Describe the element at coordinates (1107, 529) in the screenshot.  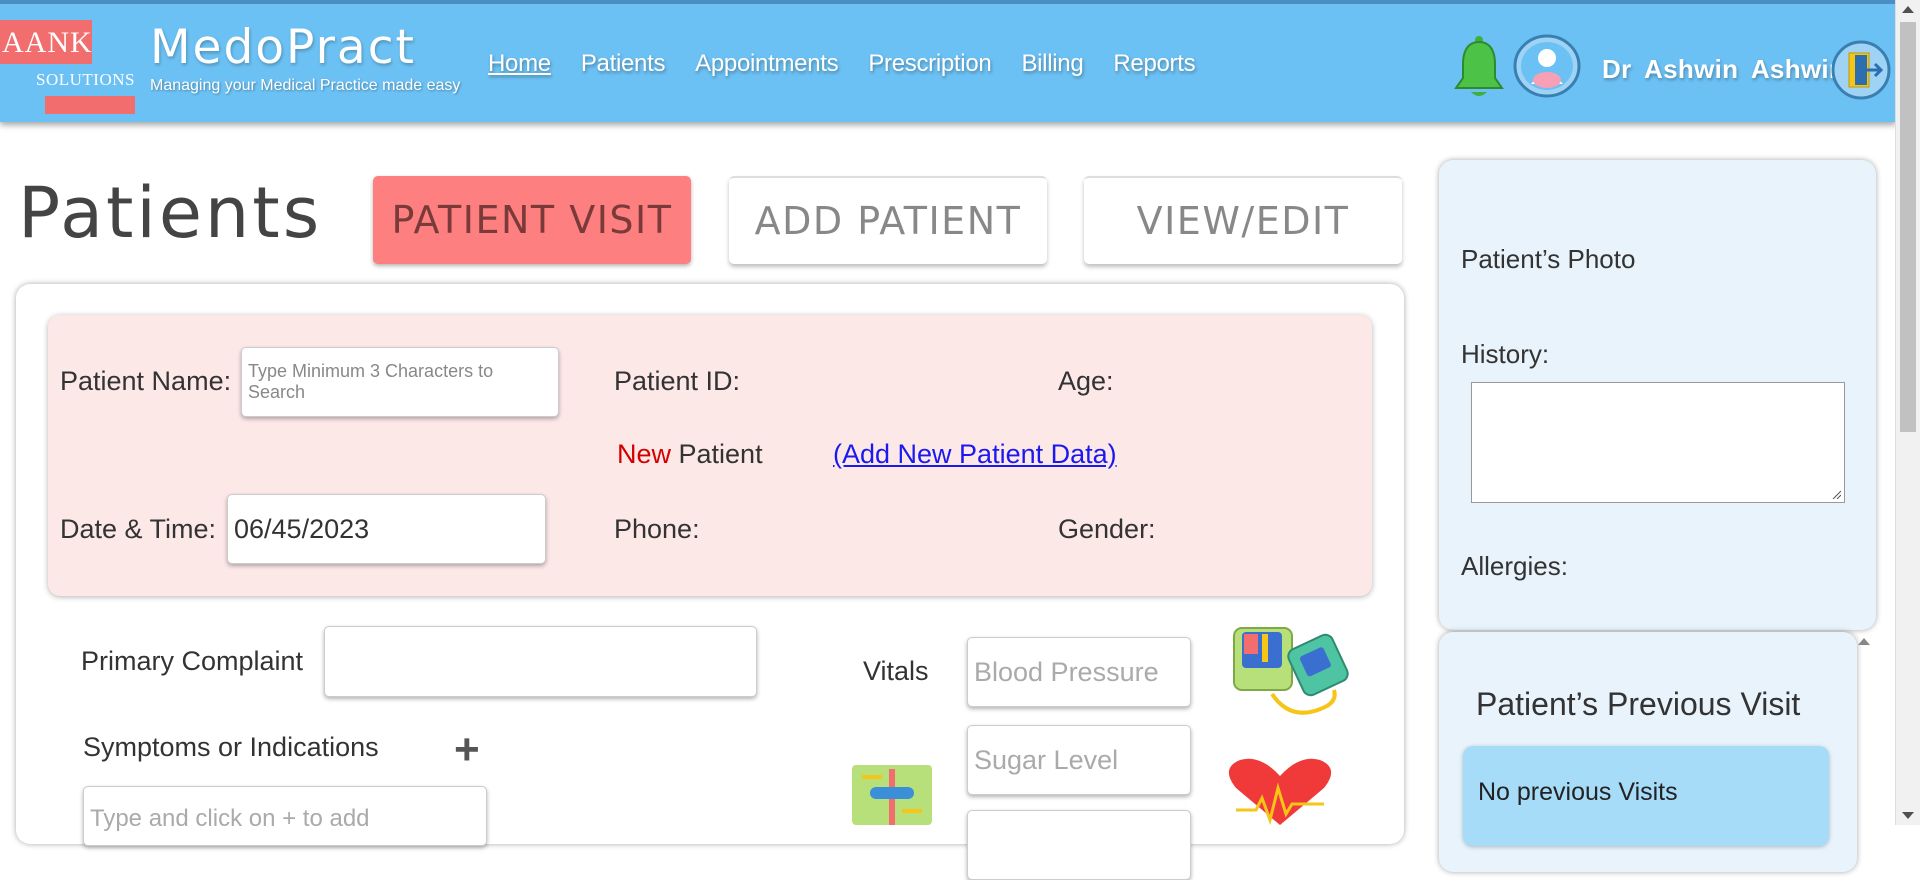
I see `gender-label: Gender:` at that location.